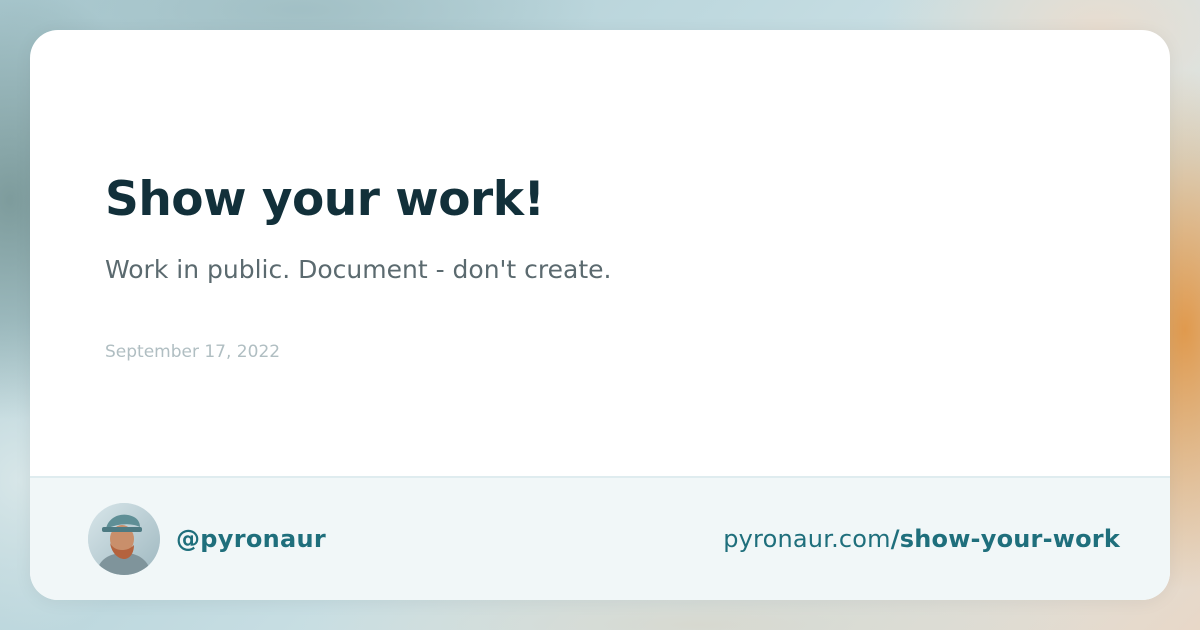 This screenshot has height=630, width=1200. Describe the element at coordinates (251, 539) in the screenshot. I see `author-handle: @pyronaur` at that location.